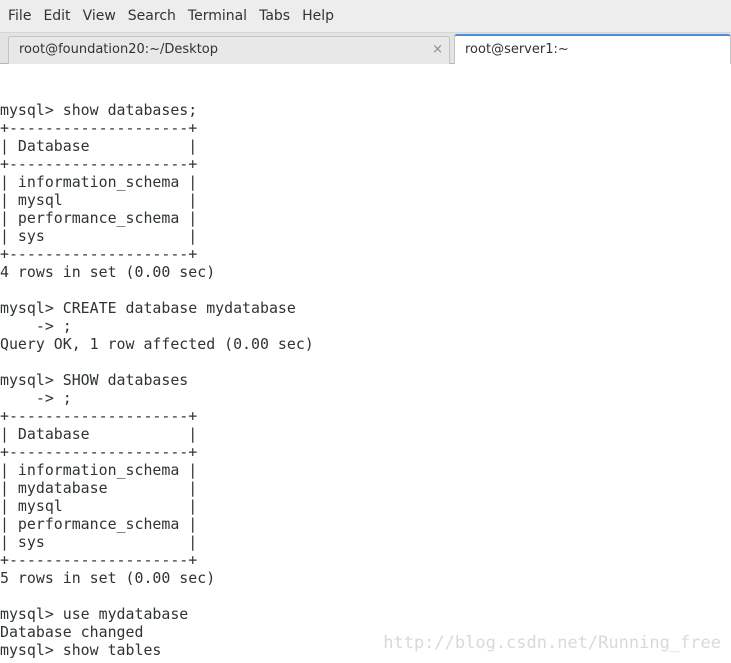 The image size is (731, 663). What do you see at coordinates (99, 16) in the screenshot?
I see `menu-view: View` at bounding box center [99, 16].